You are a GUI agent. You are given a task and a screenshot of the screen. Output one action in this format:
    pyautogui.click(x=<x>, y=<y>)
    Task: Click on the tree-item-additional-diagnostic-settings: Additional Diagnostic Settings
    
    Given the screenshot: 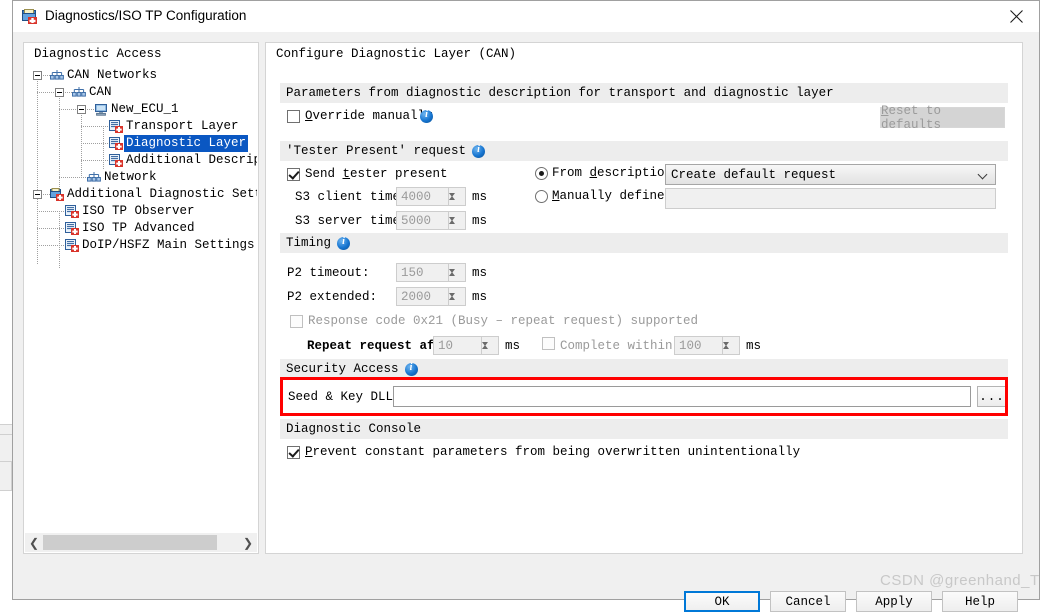 What is the action you would take?
    pyautogui.click(x=141, y=194)
    